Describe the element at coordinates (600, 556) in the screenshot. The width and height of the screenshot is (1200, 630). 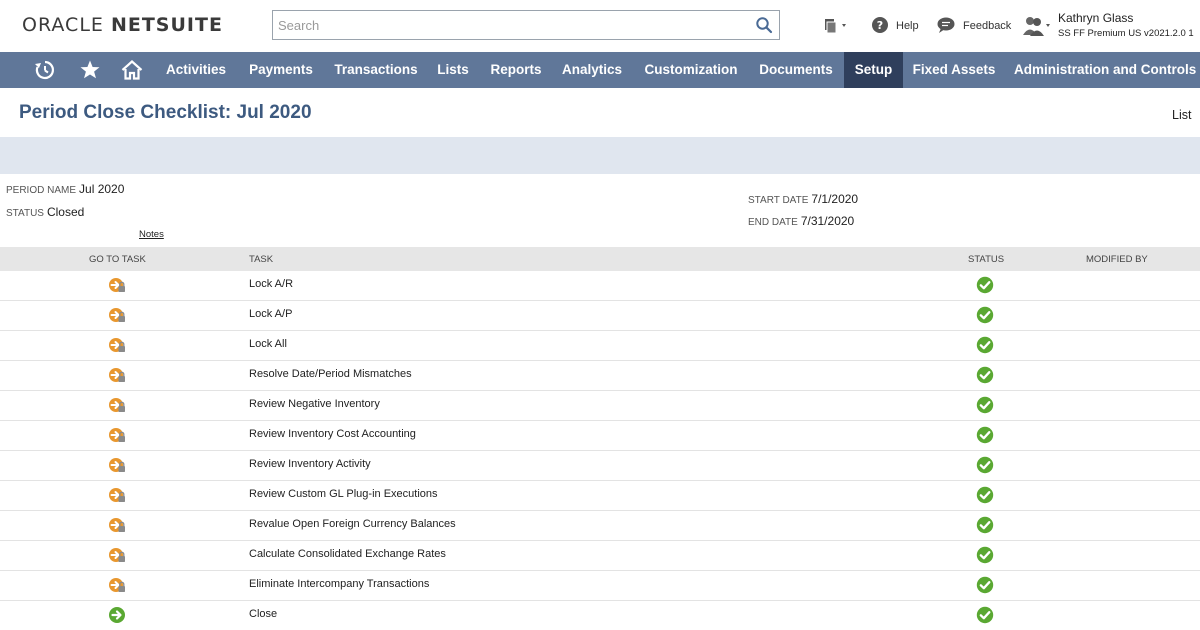
I see `table-row: Calculate Consolidated Exchange Rates` at that location.